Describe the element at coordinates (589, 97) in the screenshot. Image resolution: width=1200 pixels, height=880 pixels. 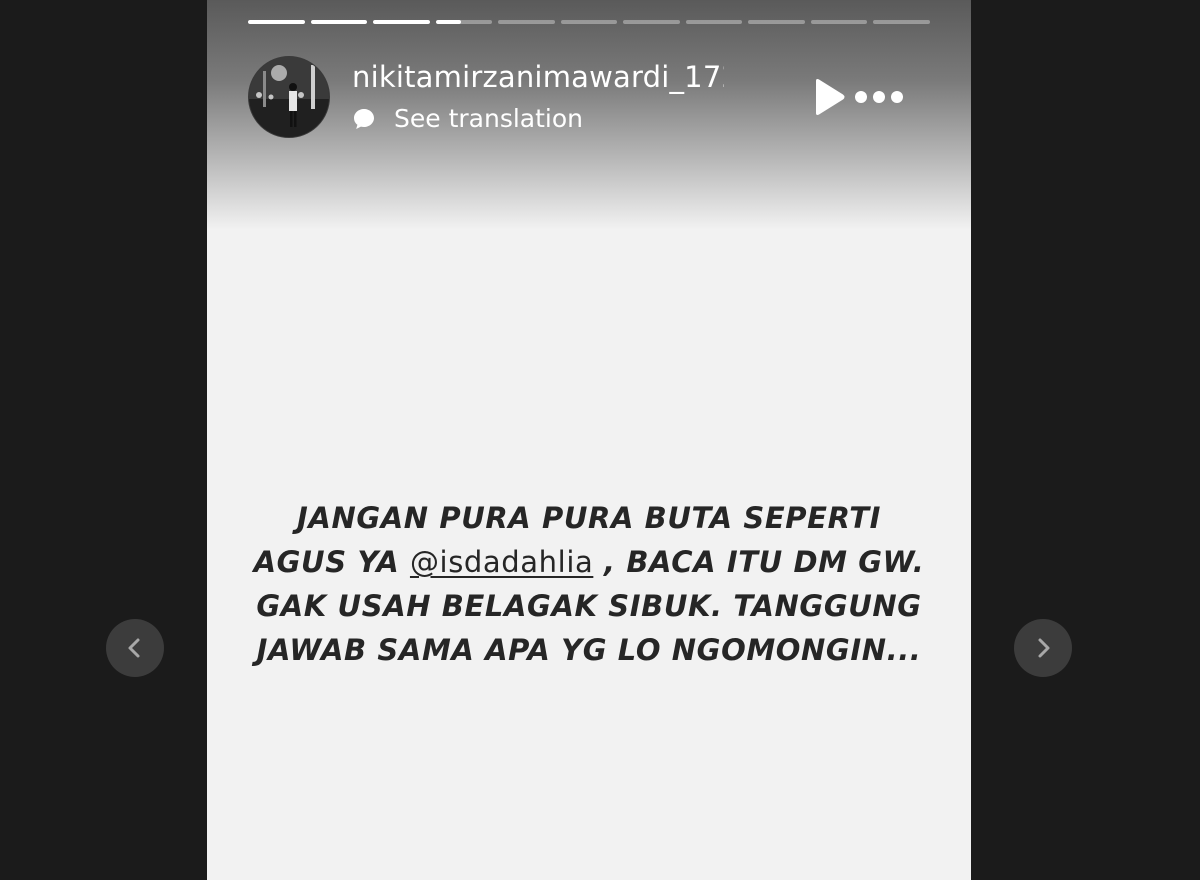
I see `story-header: nikitamirzanimawardi_172 See translation` at that location.